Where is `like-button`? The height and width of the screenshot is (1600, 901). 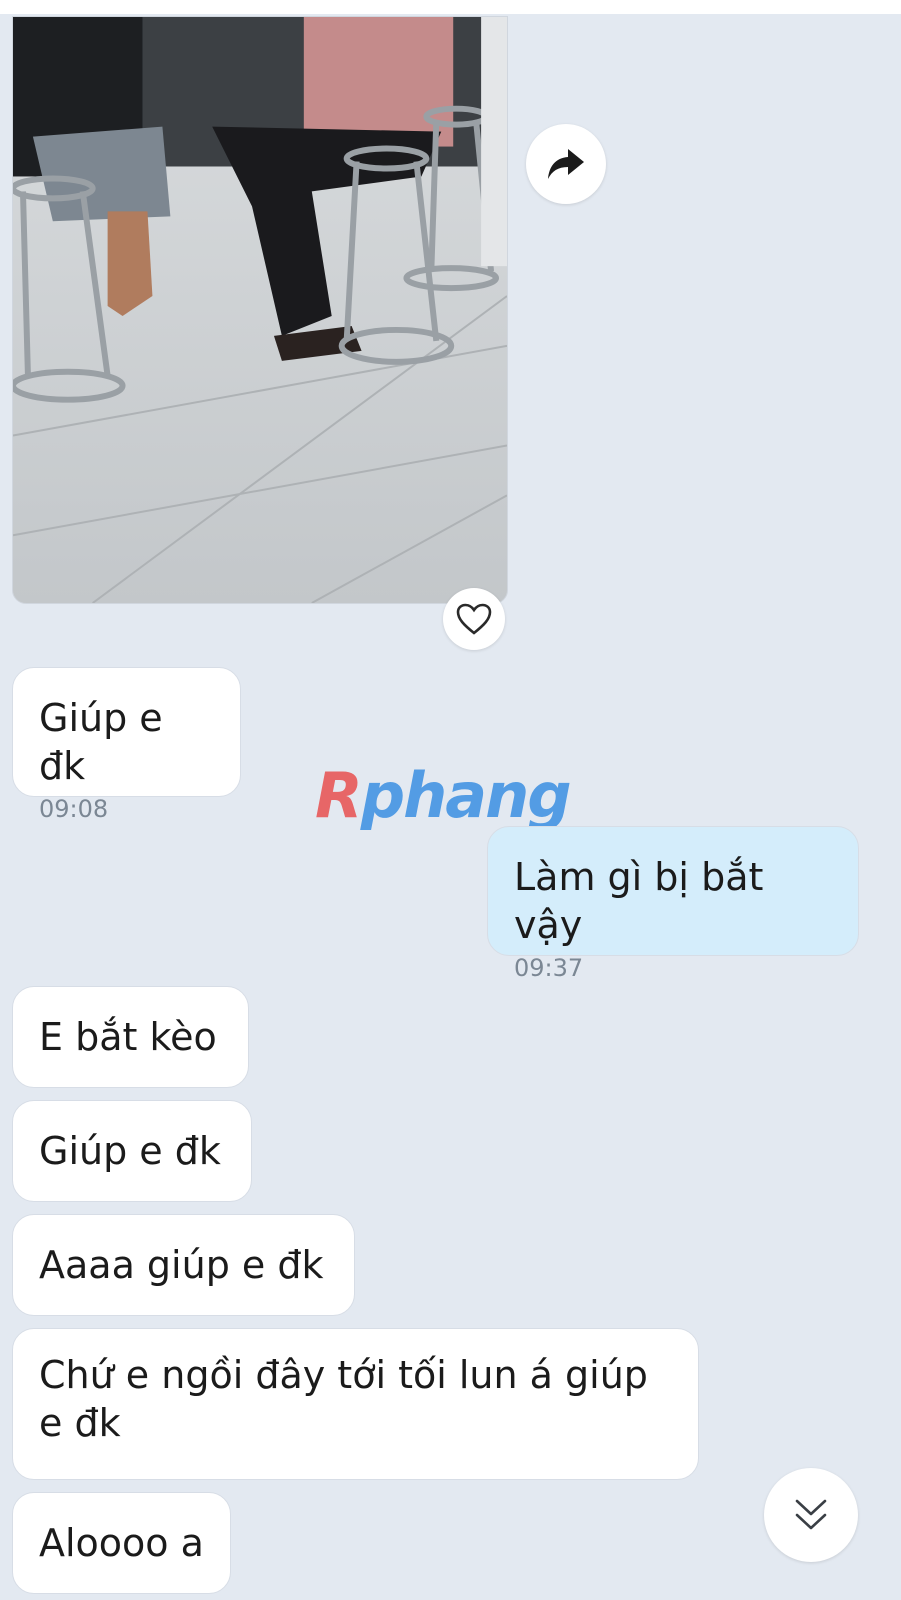 like-button is located at coordinates (474, 619).